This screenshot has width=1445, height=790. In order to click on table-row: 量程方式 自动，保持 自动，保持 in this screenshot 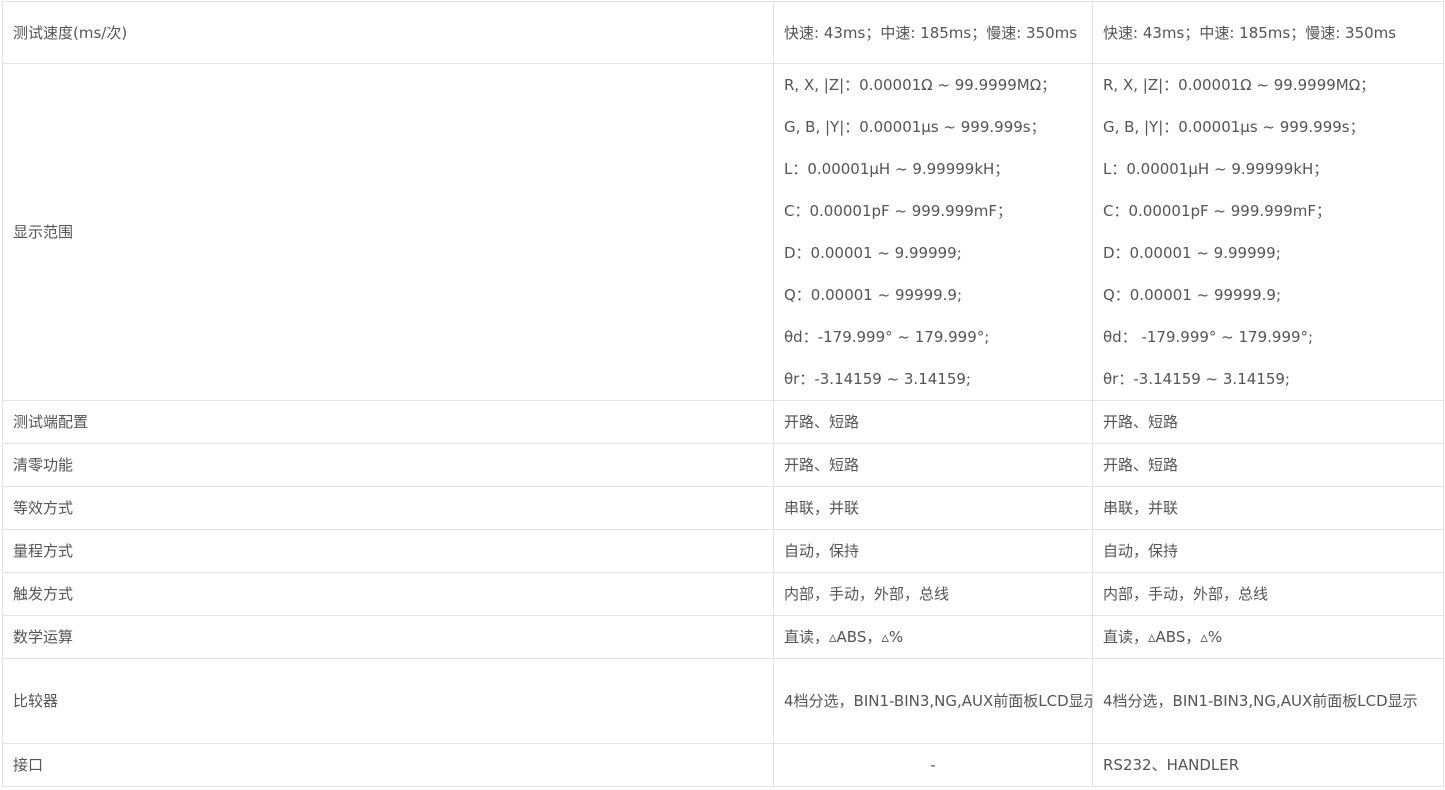, I will do `click(723, 551)`.